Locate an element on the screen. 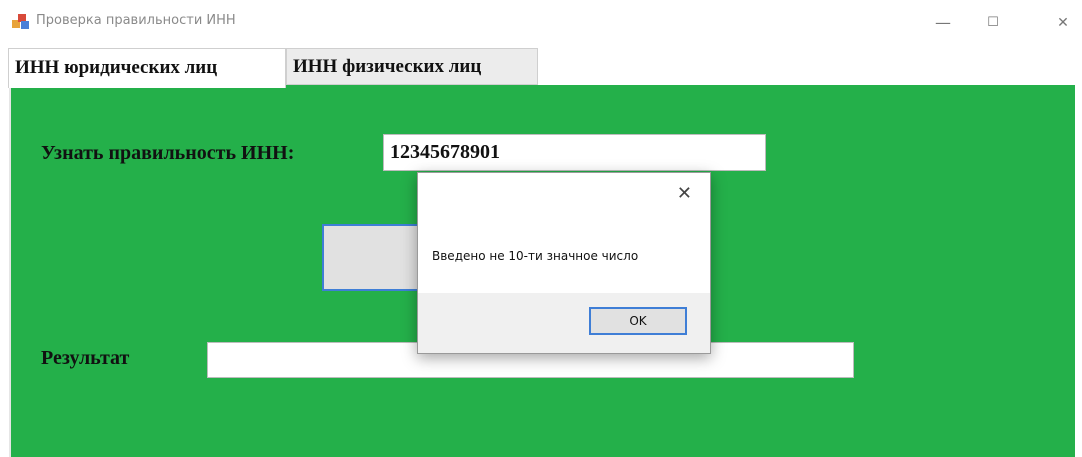  maximize-button: ☐ is located at coordinates (993, 23).